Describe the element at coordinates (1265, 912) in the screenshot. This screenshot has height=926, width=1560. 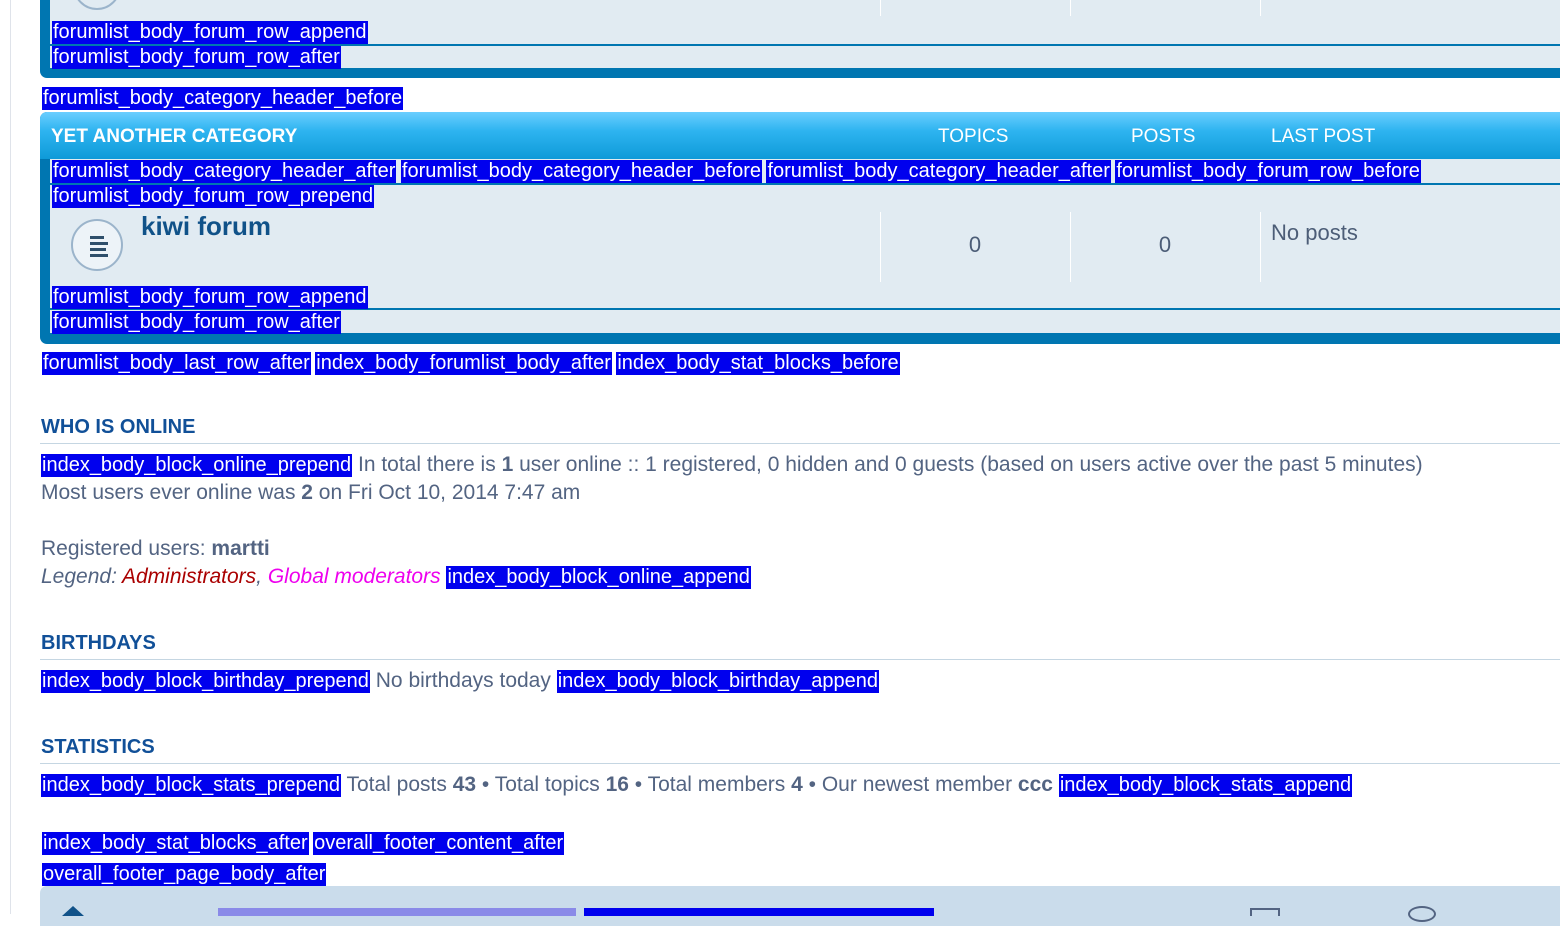
I see `footer-contact-icon` at that location.